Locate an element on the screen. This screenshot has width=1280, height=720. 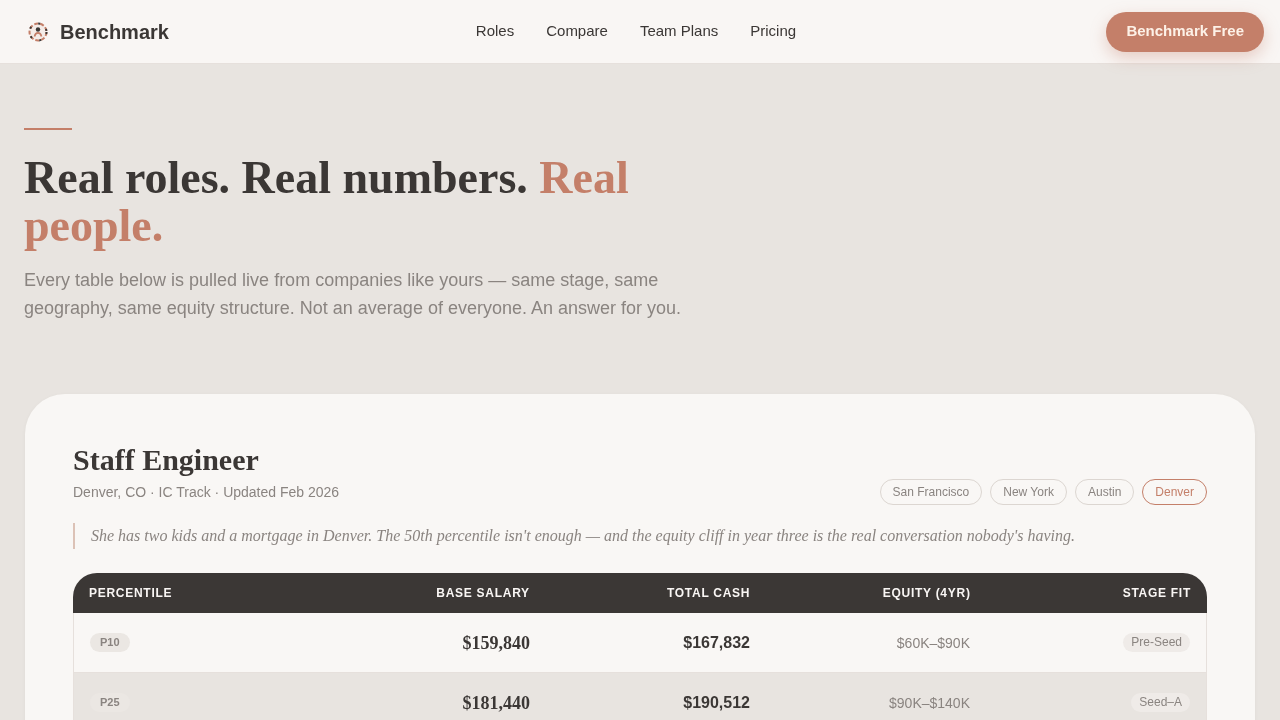
nav-link: Compare is located at coordinates (577, 31).